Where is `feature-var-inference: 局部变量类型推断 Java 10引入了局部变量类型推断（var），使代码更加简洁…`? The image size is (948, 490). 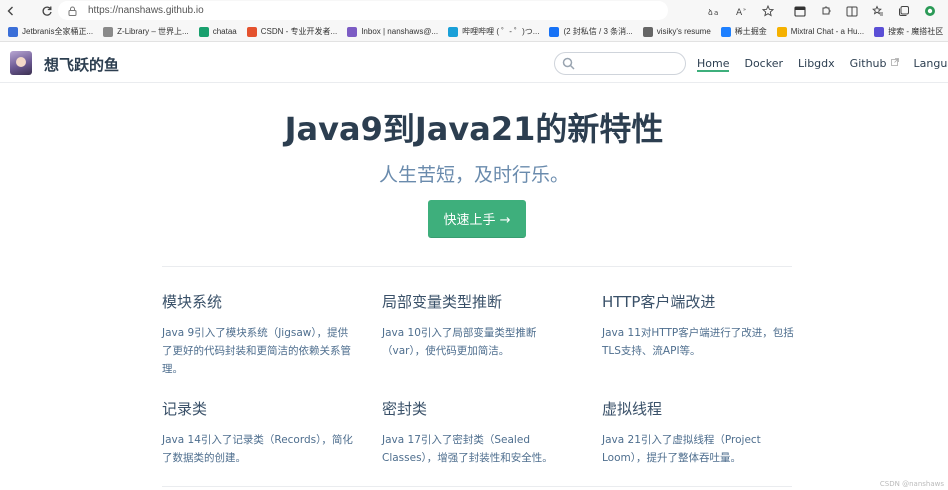 feature-var-inference: 局部变量类型推断 Java 10引入了局部变量类型推断（var），使代码更加简洁… is located at coordinates (480, 325).